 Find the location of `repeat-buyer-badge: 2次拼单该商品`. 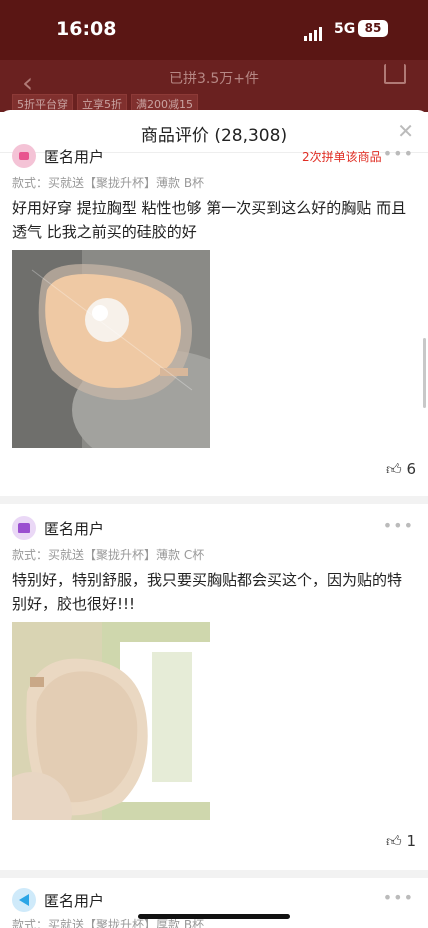

repeat-buyer-badge: 2次拼单该商品 is located at coordinates (342, 157).